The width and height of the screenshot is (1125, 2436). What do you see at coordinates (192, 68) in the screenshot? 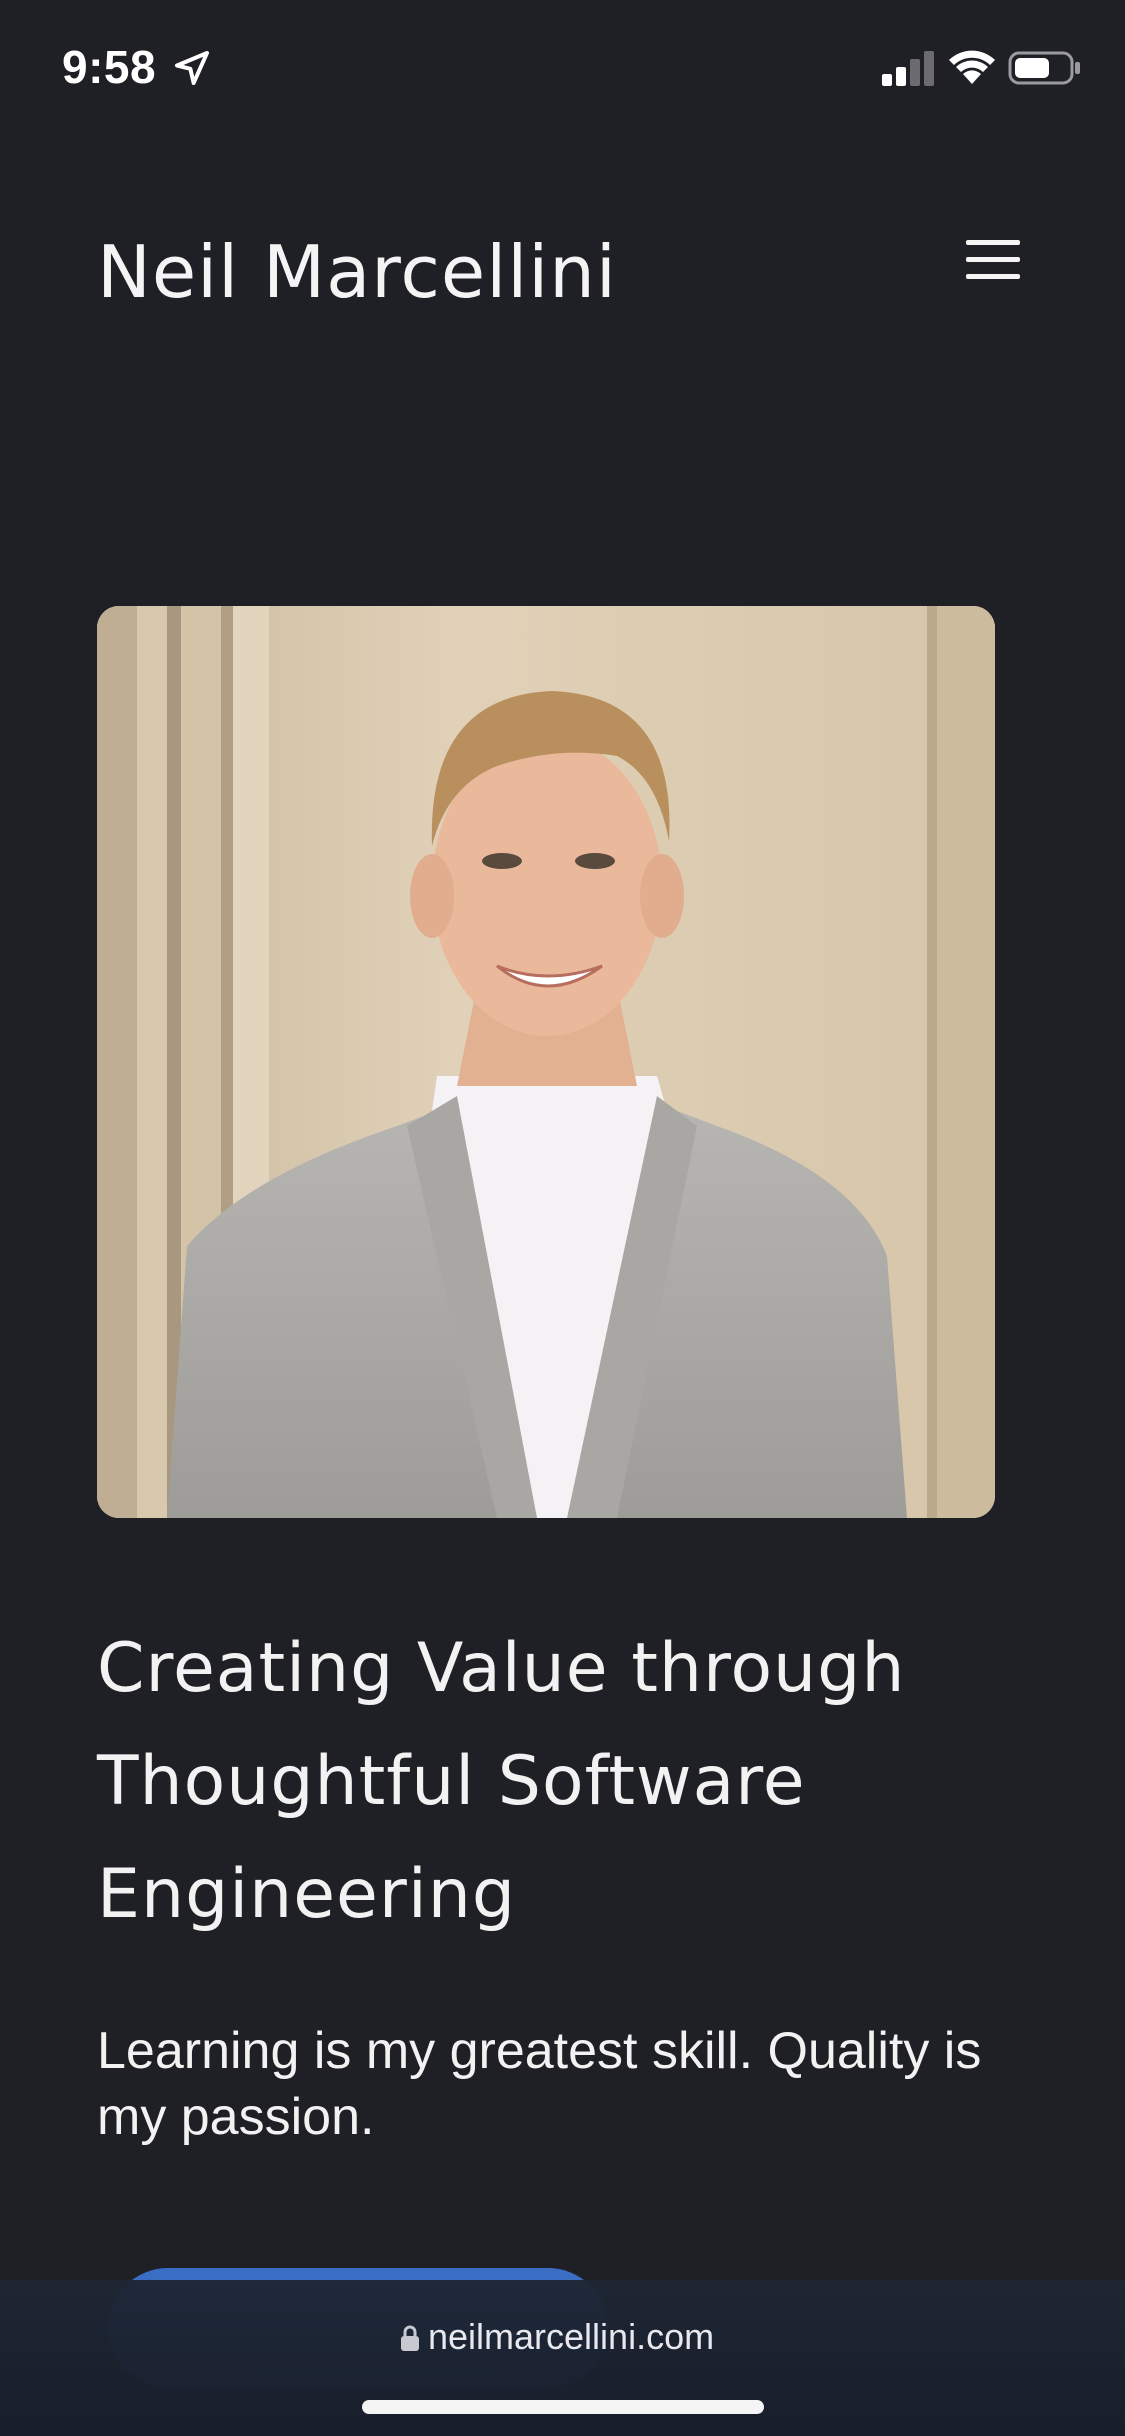
I see `location-arrow-icon` at bounding box center [192, 68].